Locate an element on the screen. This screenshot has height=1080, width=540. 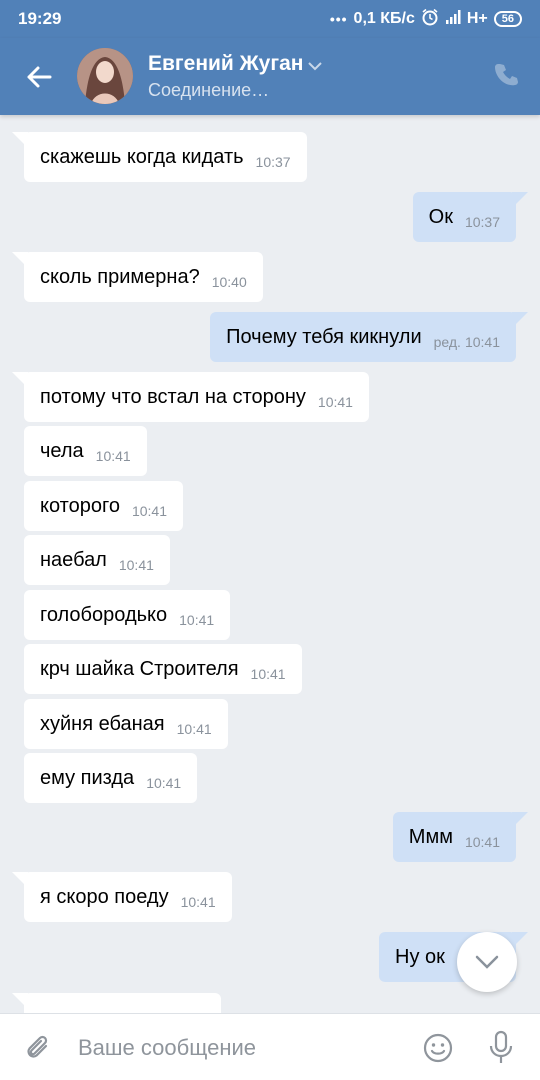
message-outgoing: Почему тебя кикнули ред. 10:41 is located at coordinates (369, 337).